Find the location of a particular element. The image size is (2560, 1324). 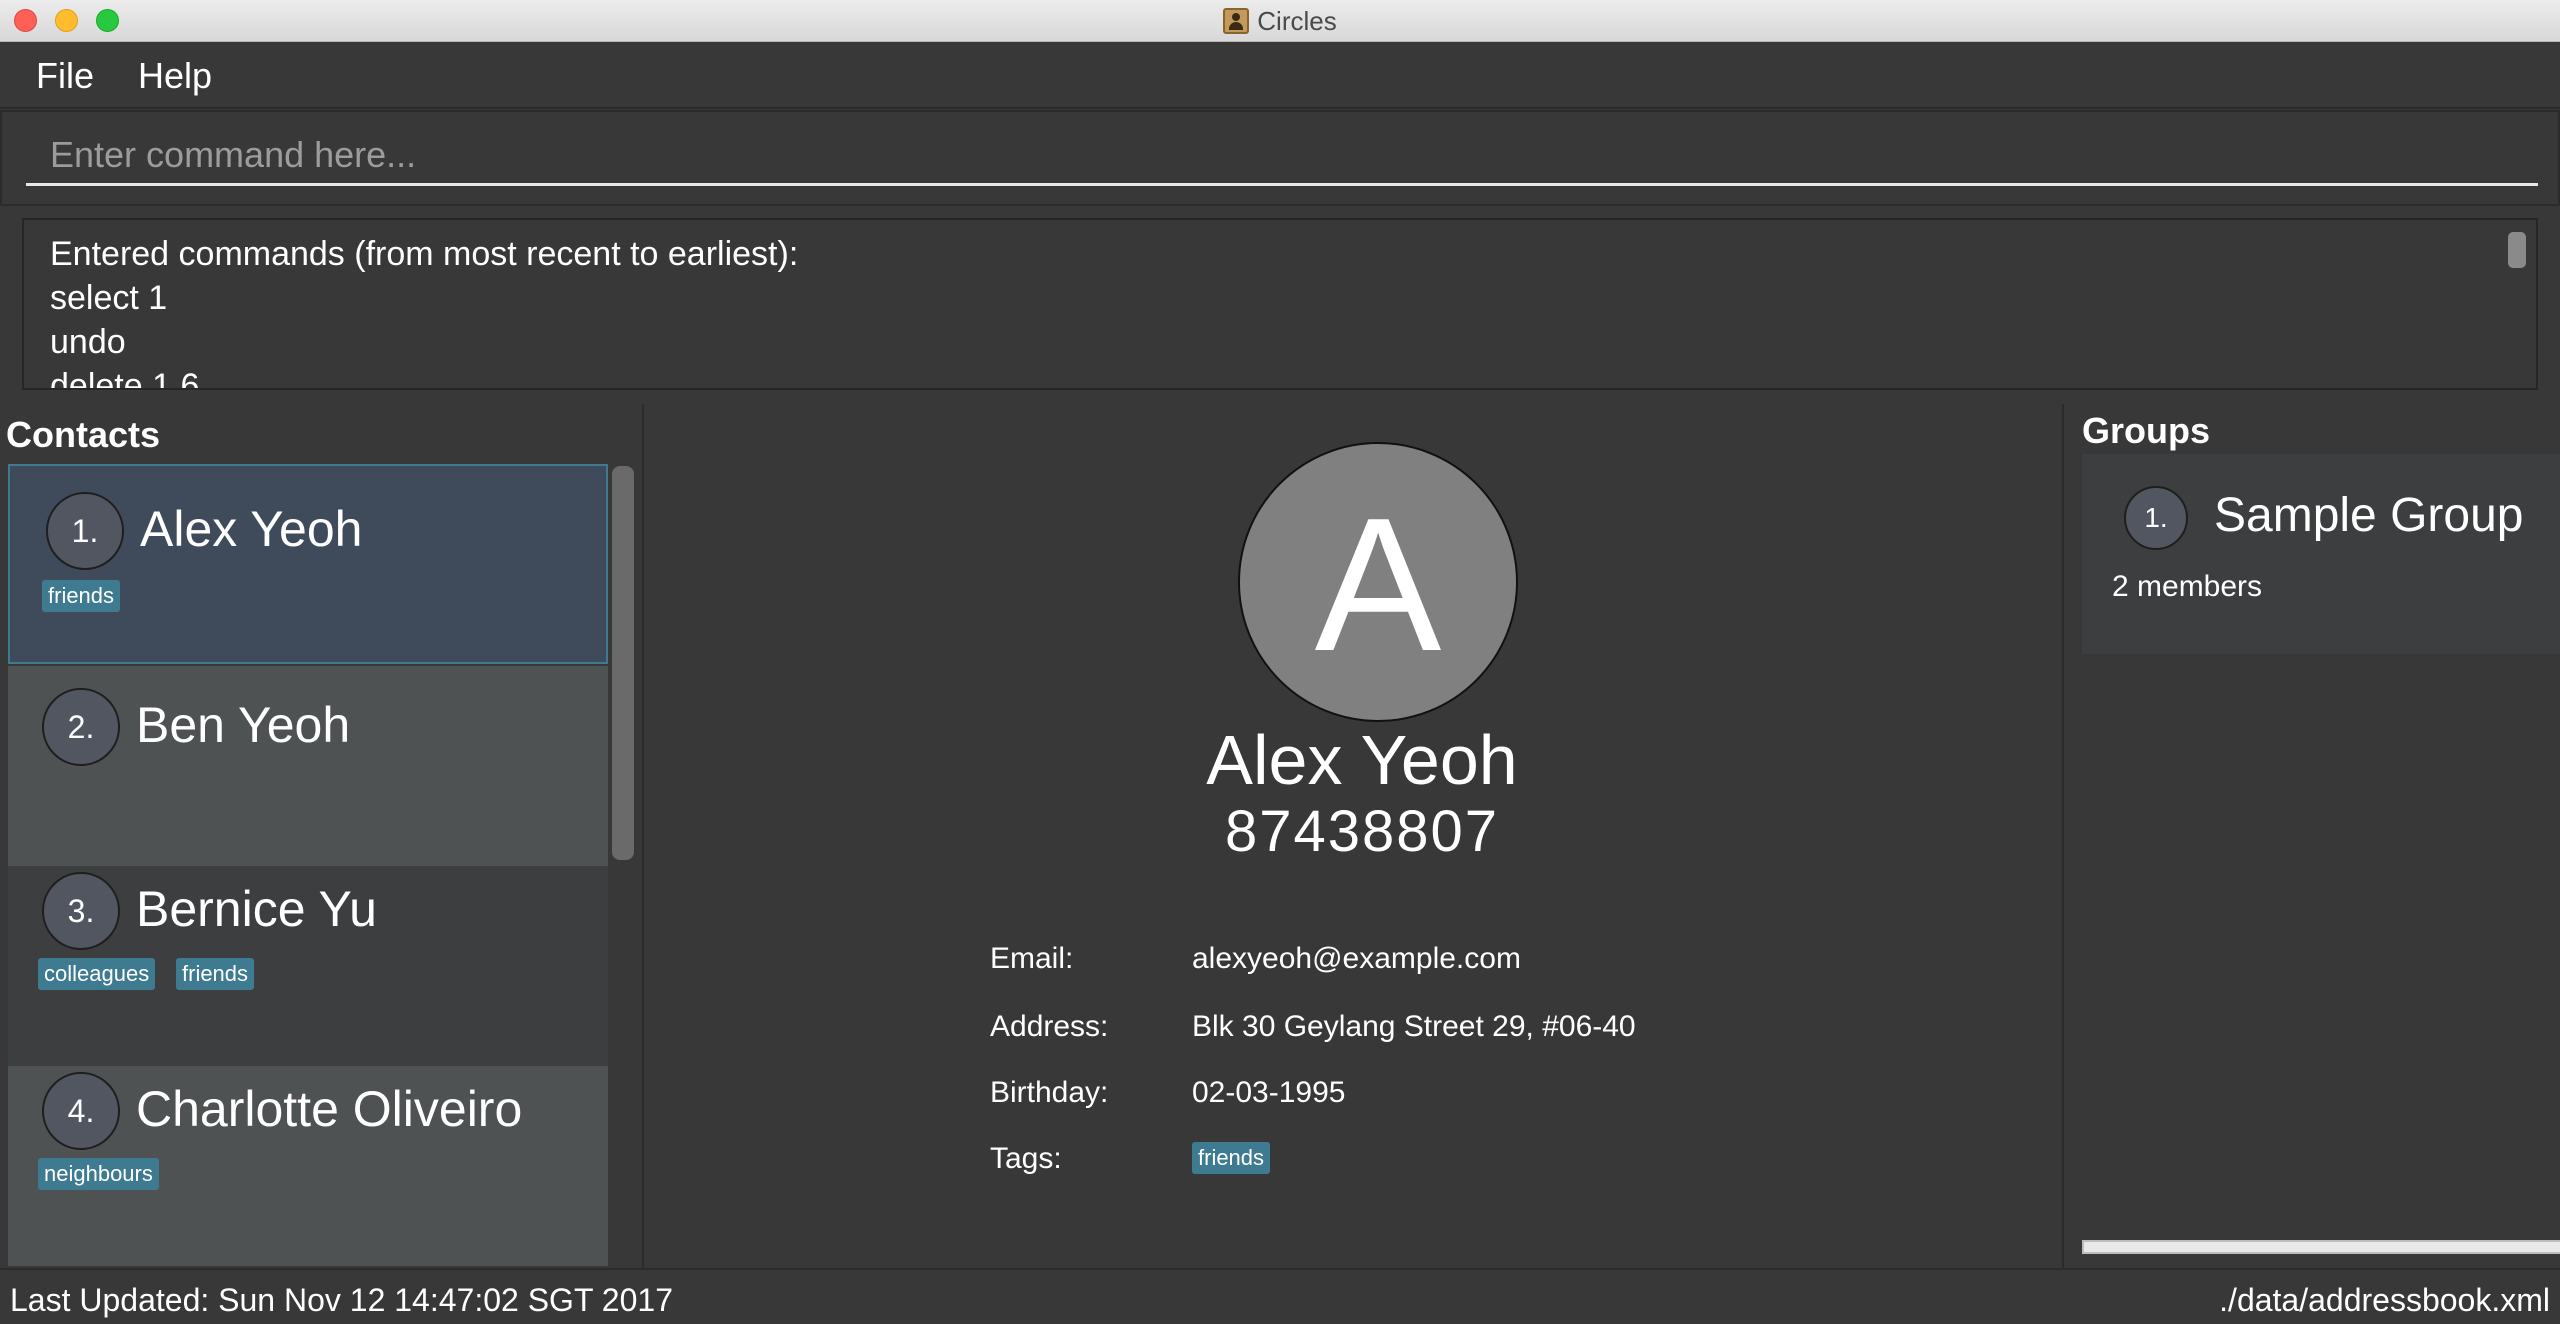

contact-name: Ben Yeoh is located at coordinates (243, 725).